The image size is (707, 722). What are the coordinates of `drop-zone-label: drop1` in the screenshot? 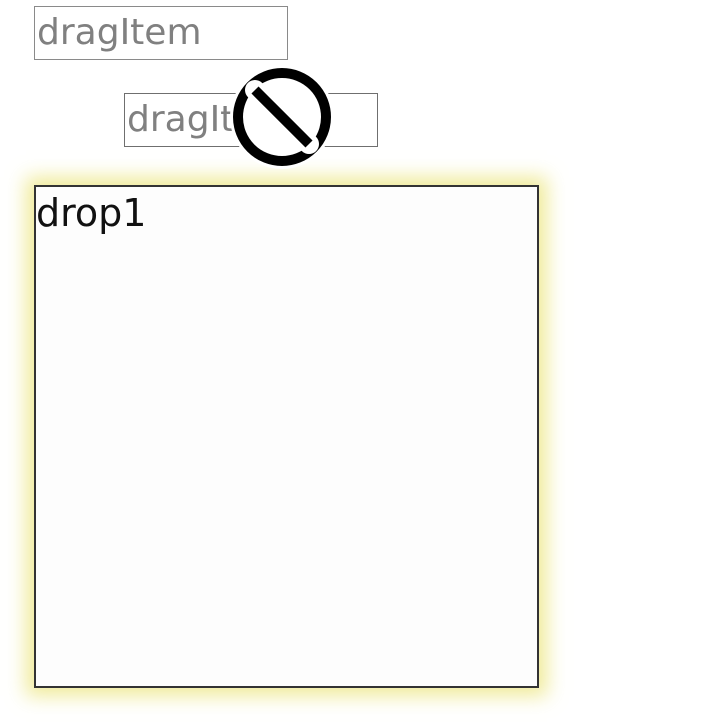 It's located at (91, 213).